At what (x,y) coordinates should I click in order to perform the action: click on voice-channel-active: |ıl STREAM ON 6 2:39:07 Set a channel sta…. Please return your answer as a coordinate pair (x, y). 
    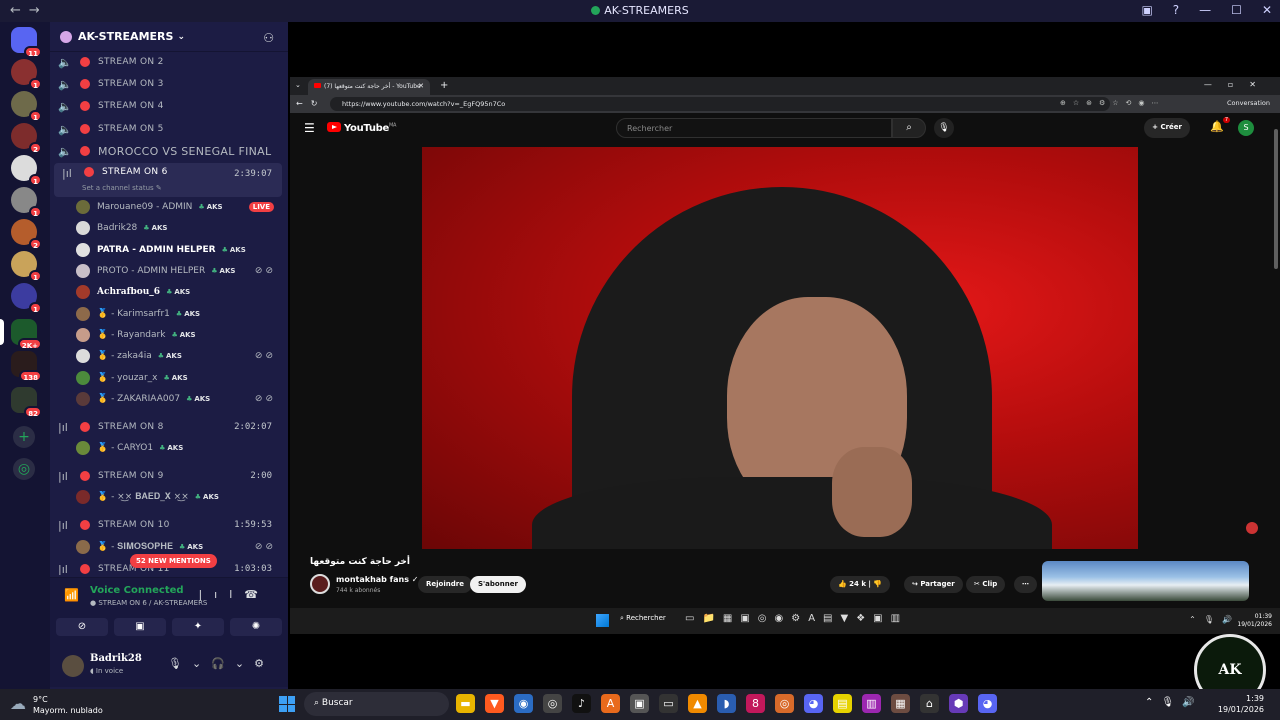
    Looking at the image, I should click on (168, 180).